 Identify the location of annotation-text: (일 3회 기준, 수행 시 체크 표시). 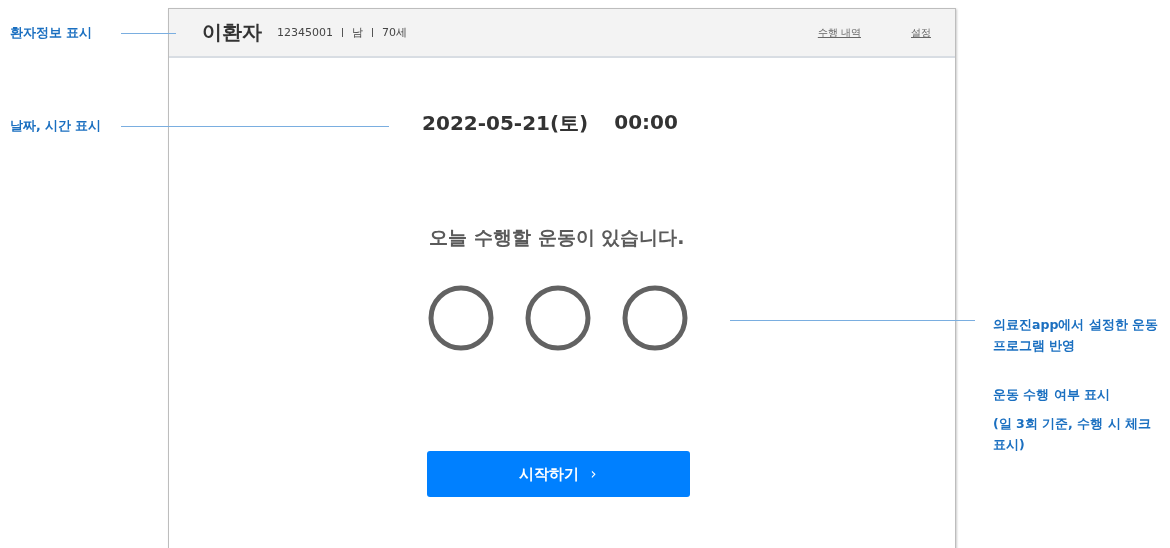
(1072, 435).